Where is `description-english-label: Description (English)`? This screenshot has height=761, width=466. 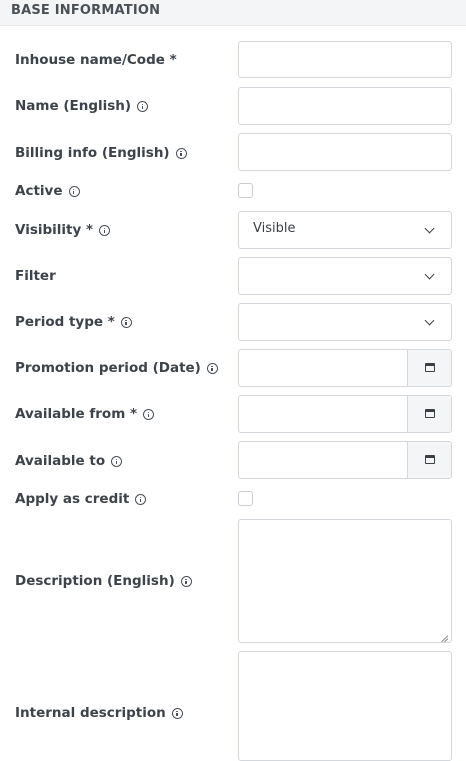
description-english-label: Description (English) is located at coordinates (103, 581).